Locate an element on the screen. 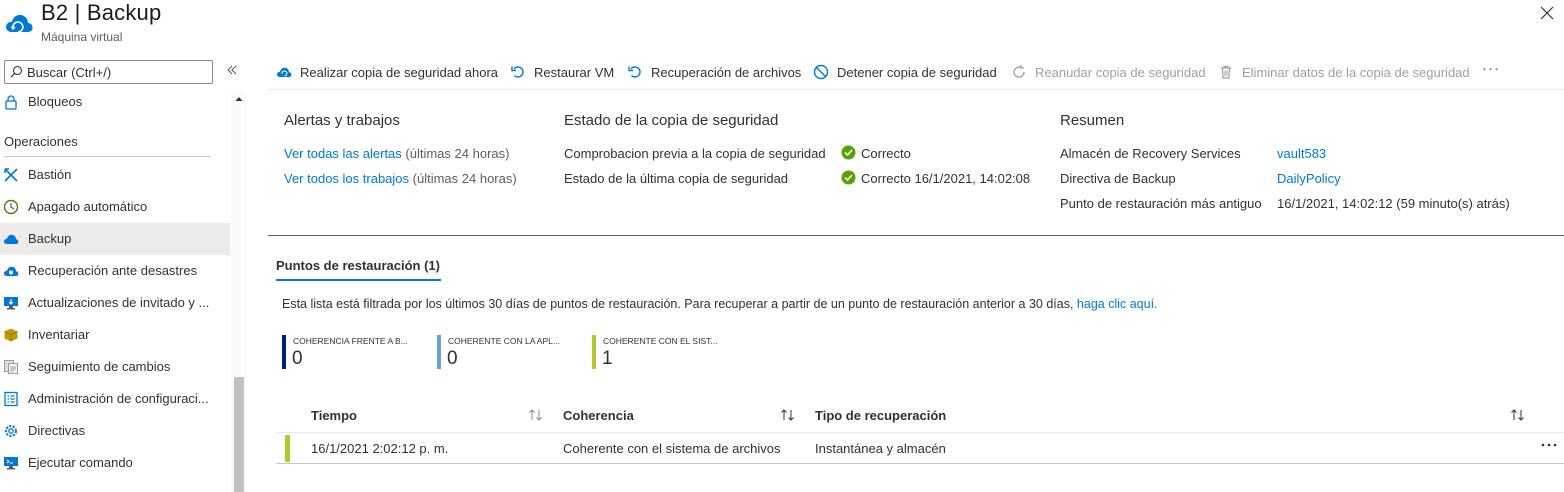 The image size is (1564, 492). column-header-time: Tiempo is located at coordinates (334, 415).